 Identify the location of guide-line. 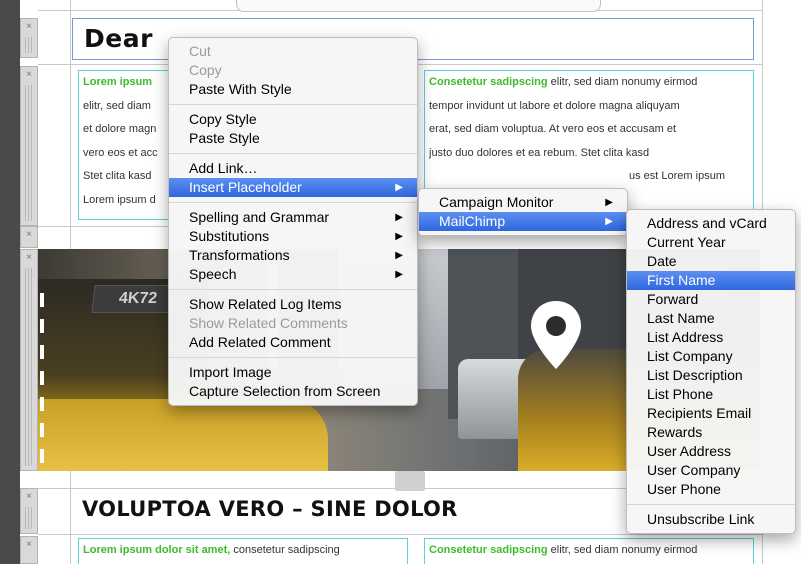
(400, 534).